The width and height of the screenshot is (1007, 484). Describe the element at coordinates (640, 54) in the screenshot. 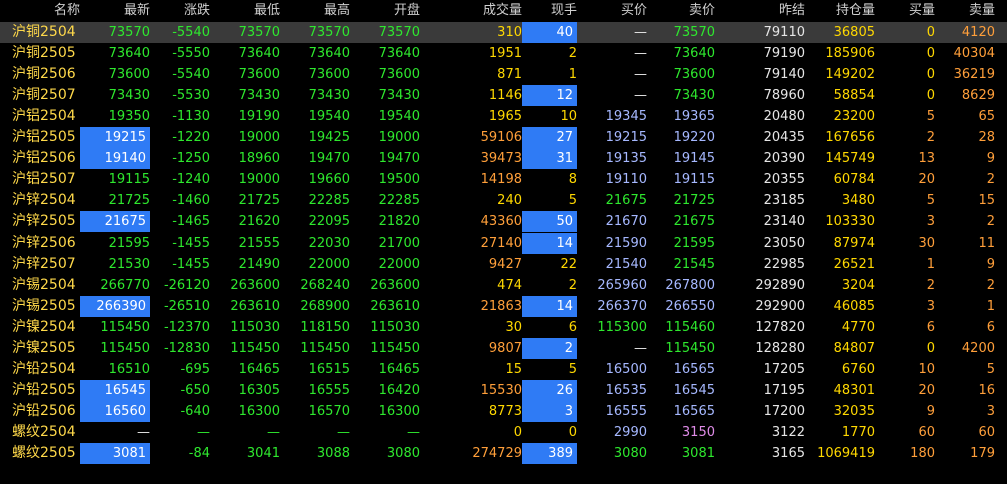

I see `cell-bid: —` at that location.